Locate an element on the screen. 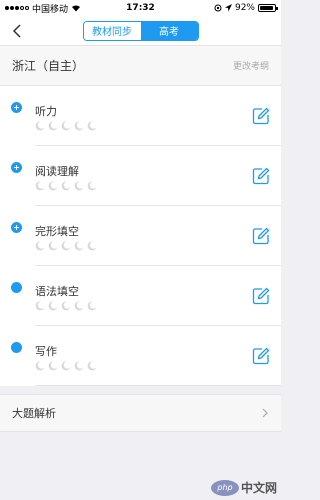 Image resolution: width=320 pixels, height=500 pixels. status-left: 中国移动 is located at coordinates (43, 8).